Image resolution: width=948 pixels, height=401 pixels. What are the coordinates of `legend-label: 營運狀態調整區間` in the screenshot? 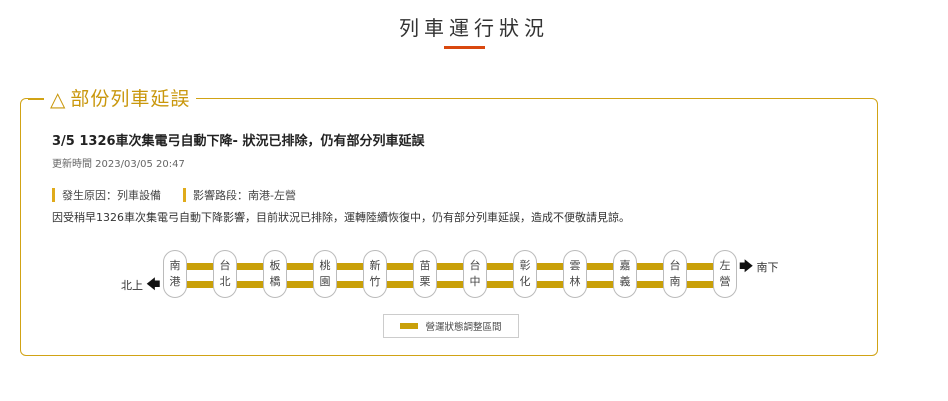 It's located at (463, 327).